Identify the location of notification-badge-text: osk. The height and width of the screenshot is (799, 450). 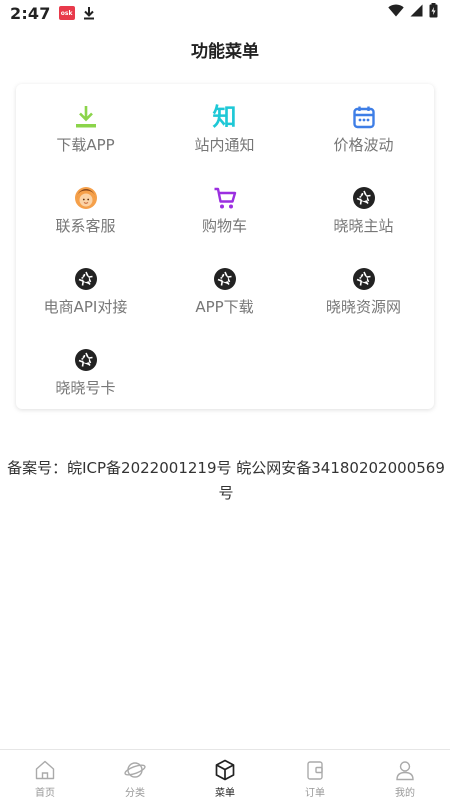
(66, 13).